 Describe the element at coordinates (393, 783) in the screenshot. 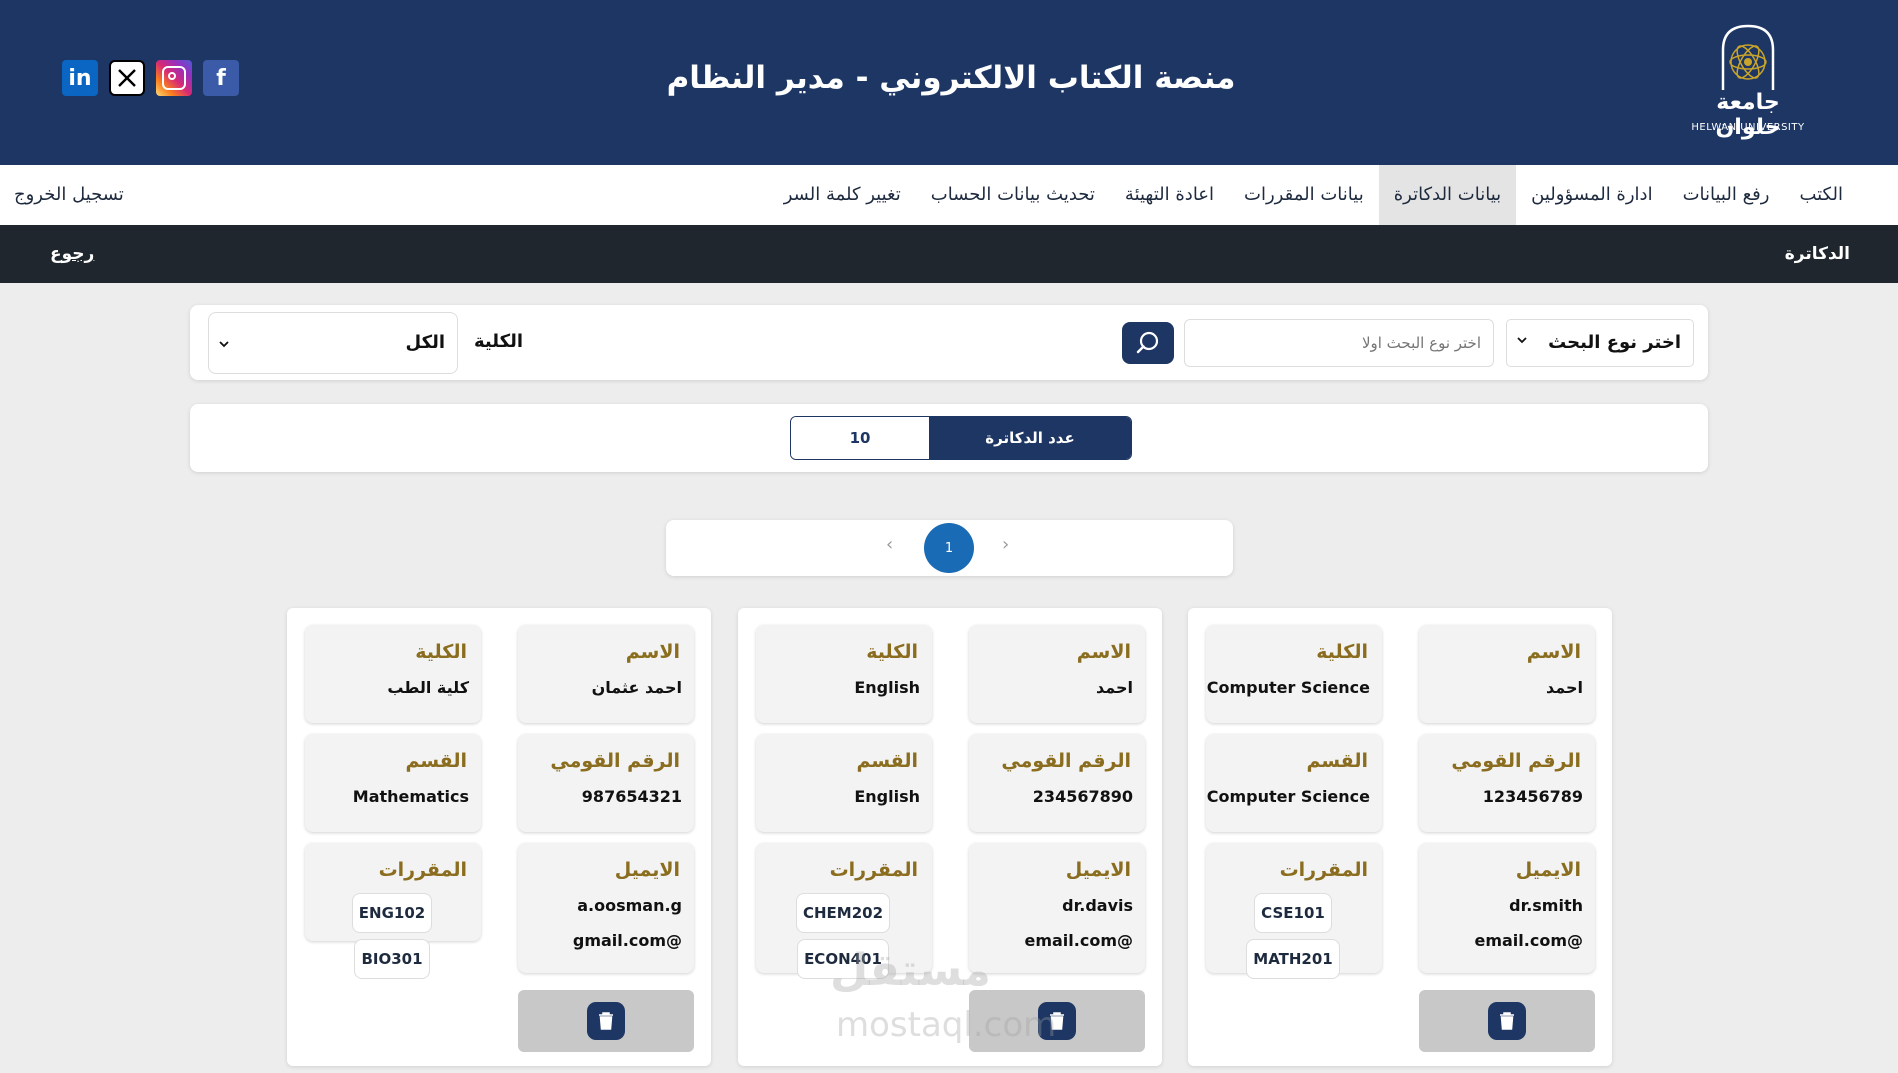

I see `doctor-department-field: القسم Mathematics` at that location.